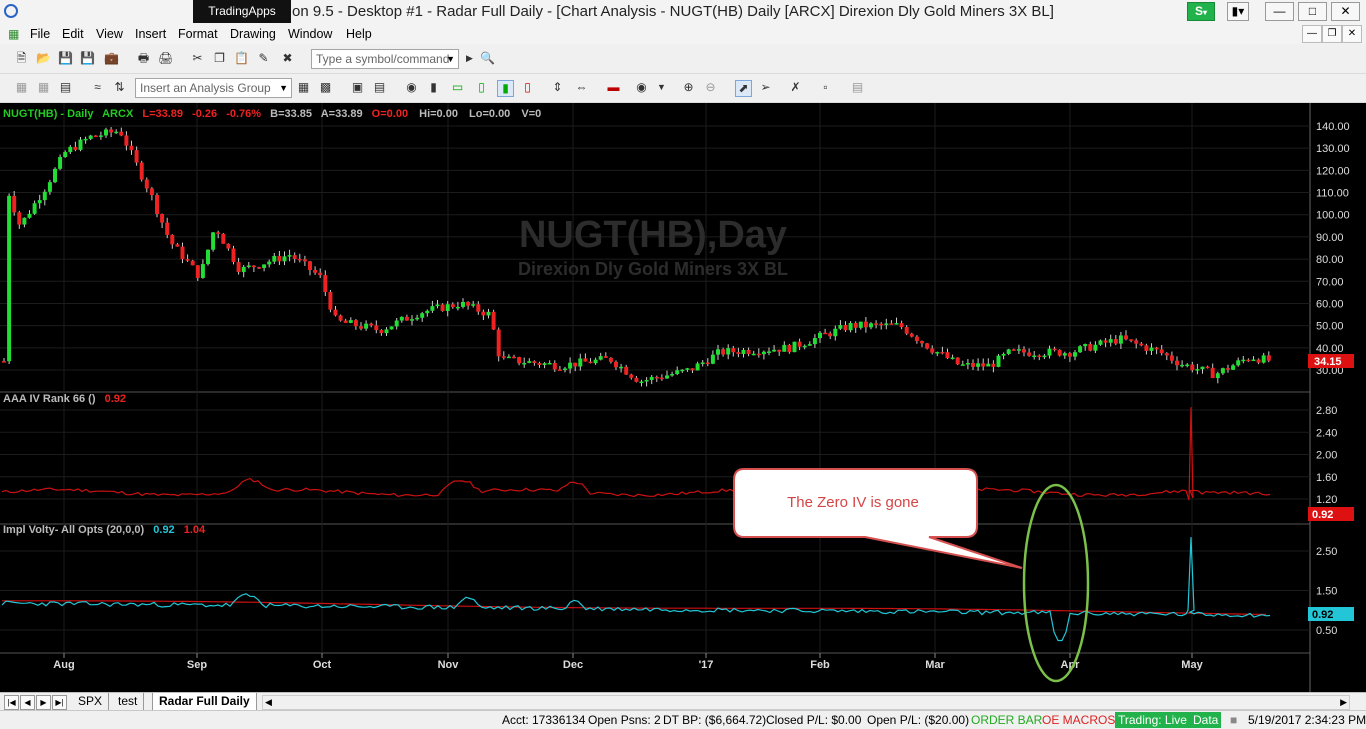 This screenshot has height=729, width=1366. What do you see at coordinates (97, 87) in the screenshot?
I see `indicator-icon: ≈` at bounding box center [97, 87].